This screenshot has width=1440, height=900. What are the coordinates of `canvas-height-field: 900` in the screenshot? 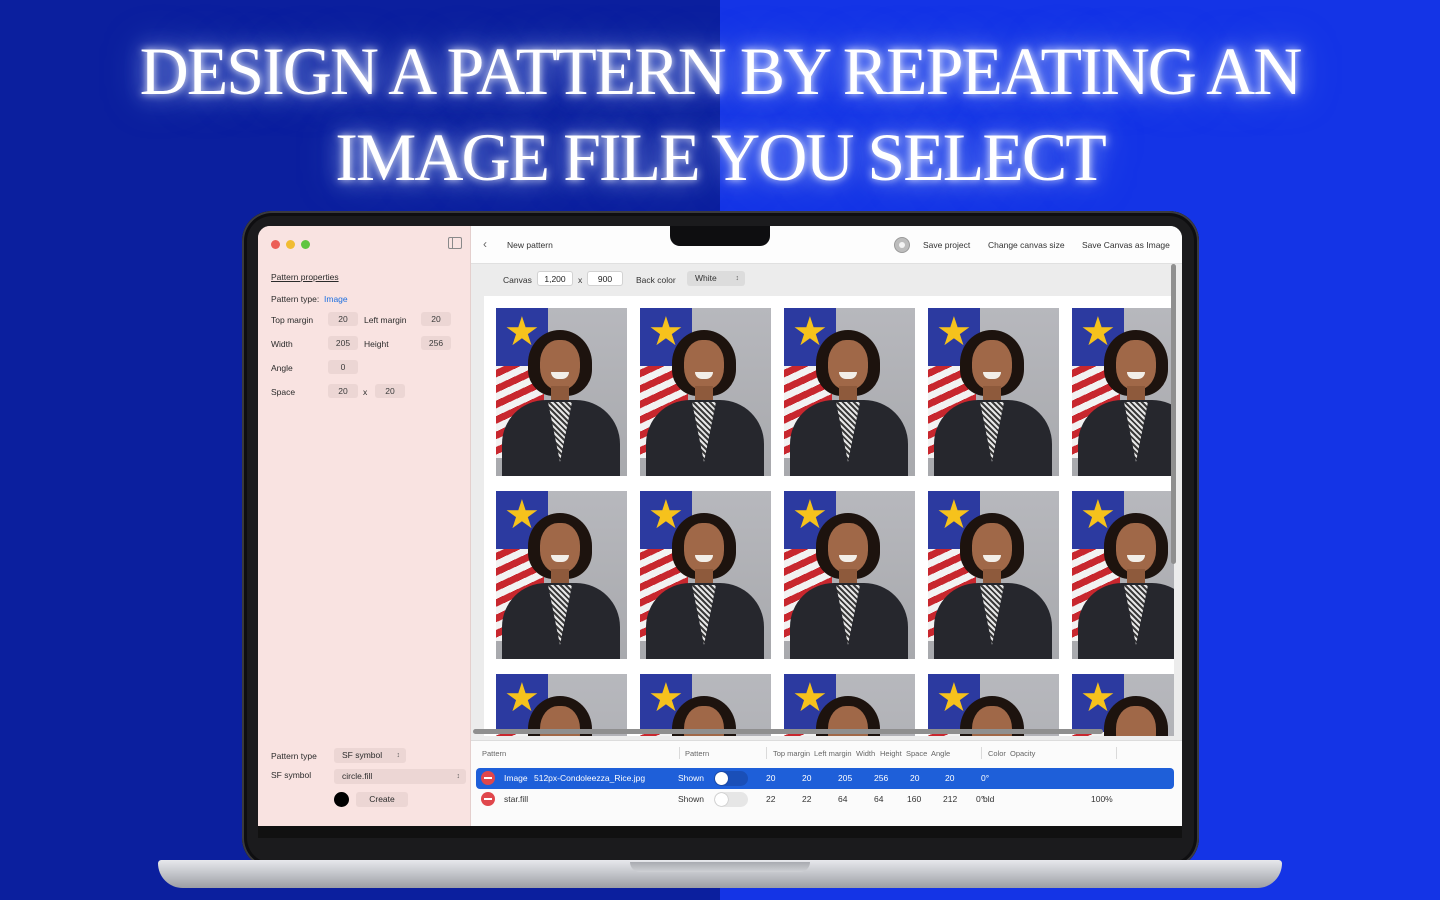 It's located at (605, 278).